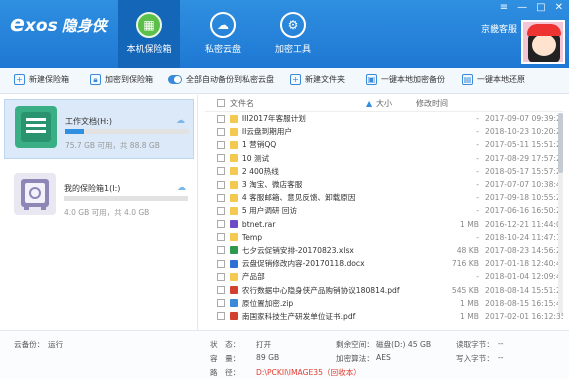 The image size is (569, 379). What do you see at coordinates (99, 129) in the screenshot?
I see `safe-item-work-docs: 工作文档(H:) ☁ 75.7 GB 可用，共 88.8 GB` at bounding box center [99, 129].